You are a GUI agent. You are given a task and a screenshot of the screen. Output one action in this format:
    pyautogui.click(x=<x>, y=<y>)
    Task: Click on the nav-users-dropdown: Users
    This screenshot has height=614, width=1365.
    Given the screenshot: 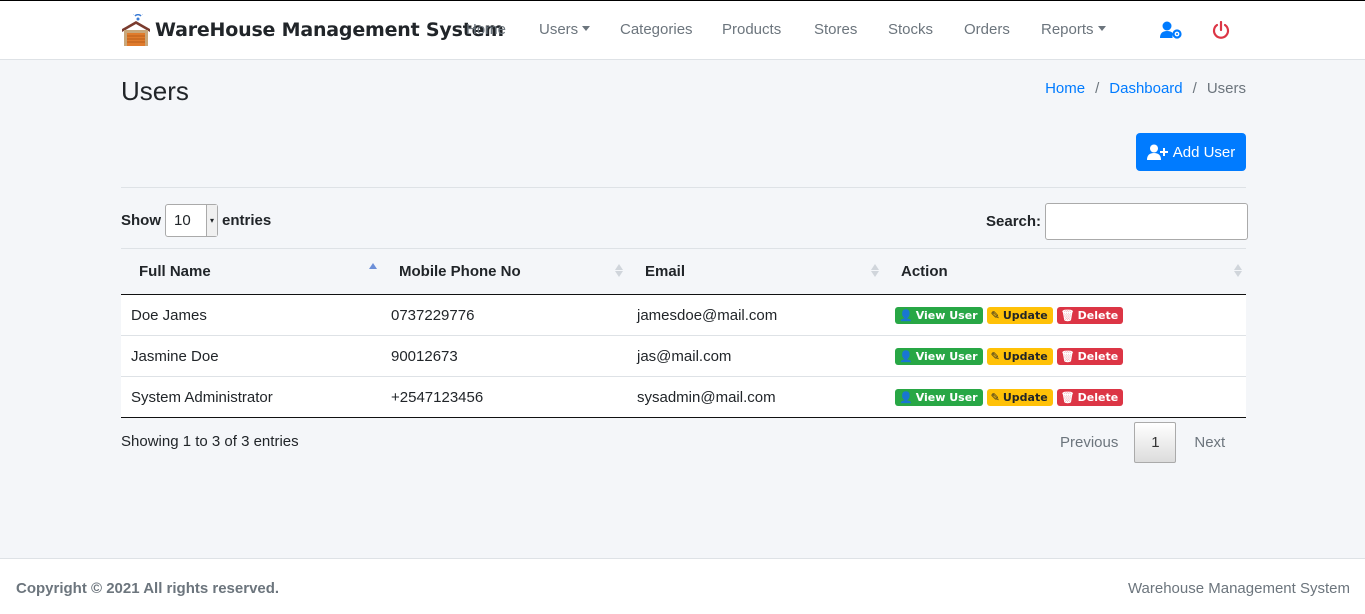 What is the action you would take?
    pyautogui.click(x=565, y=29)
    